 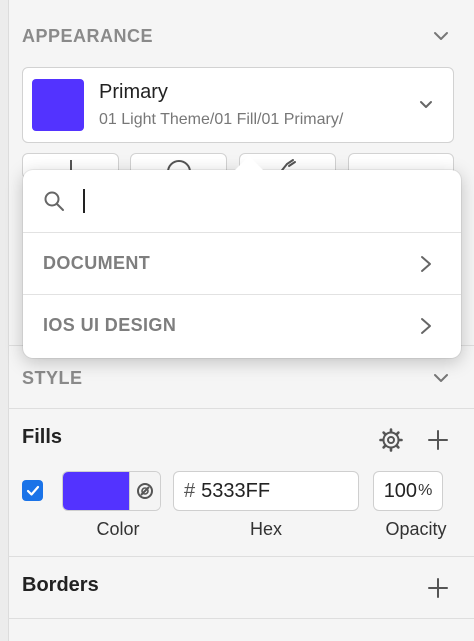 I want to click on popover-item-label: IOS UI DESIGN, so click(x=110, y=325).